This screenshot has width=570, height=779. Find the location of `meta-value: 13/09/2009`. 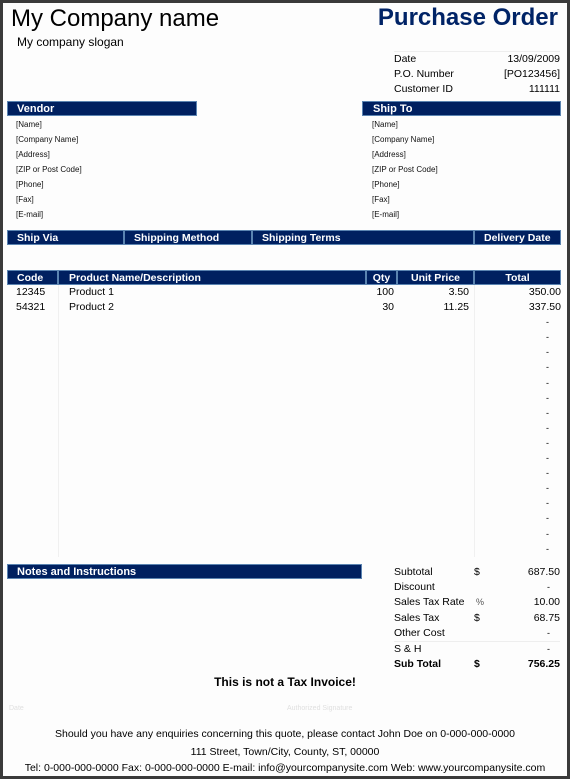

meta-value: 13/09/2009 is located at coordinates (533, 59).